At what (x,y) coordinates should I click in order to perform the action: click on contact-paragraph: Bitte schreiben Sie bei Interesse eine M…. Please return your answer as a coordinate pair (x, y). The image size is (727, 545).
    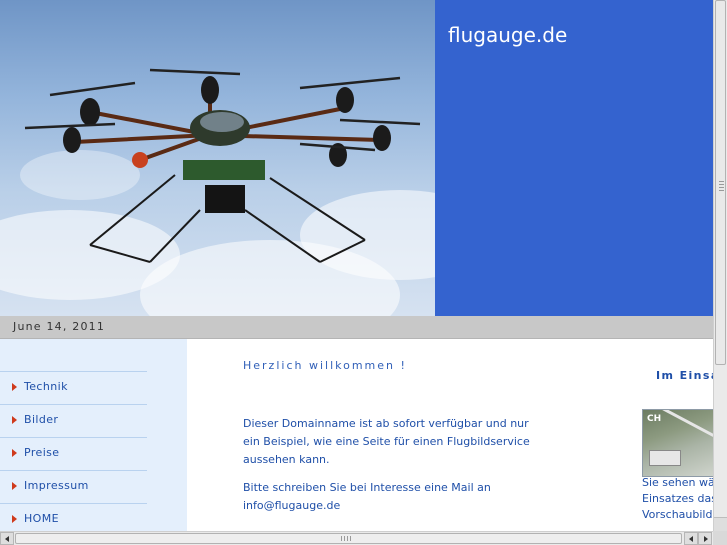
    Looking at the image, I should click on (367, 496).